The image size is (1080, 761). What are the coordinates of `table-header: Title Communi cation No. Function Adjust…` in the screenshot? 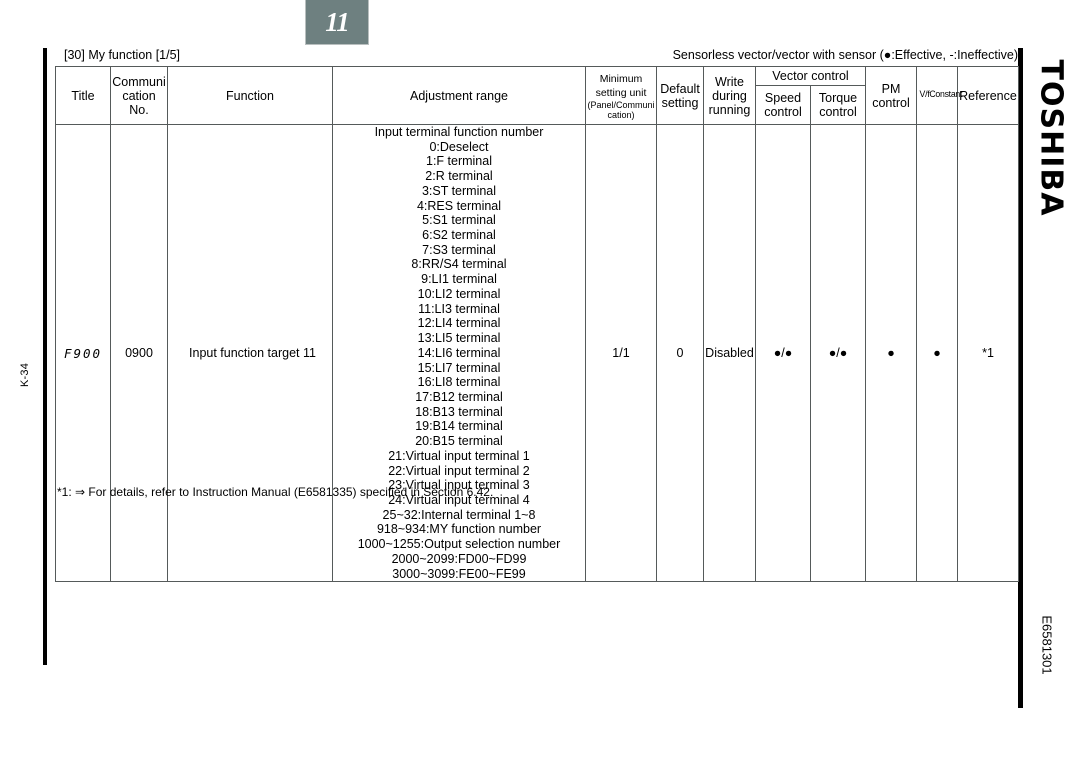 It's located at (537, 95).